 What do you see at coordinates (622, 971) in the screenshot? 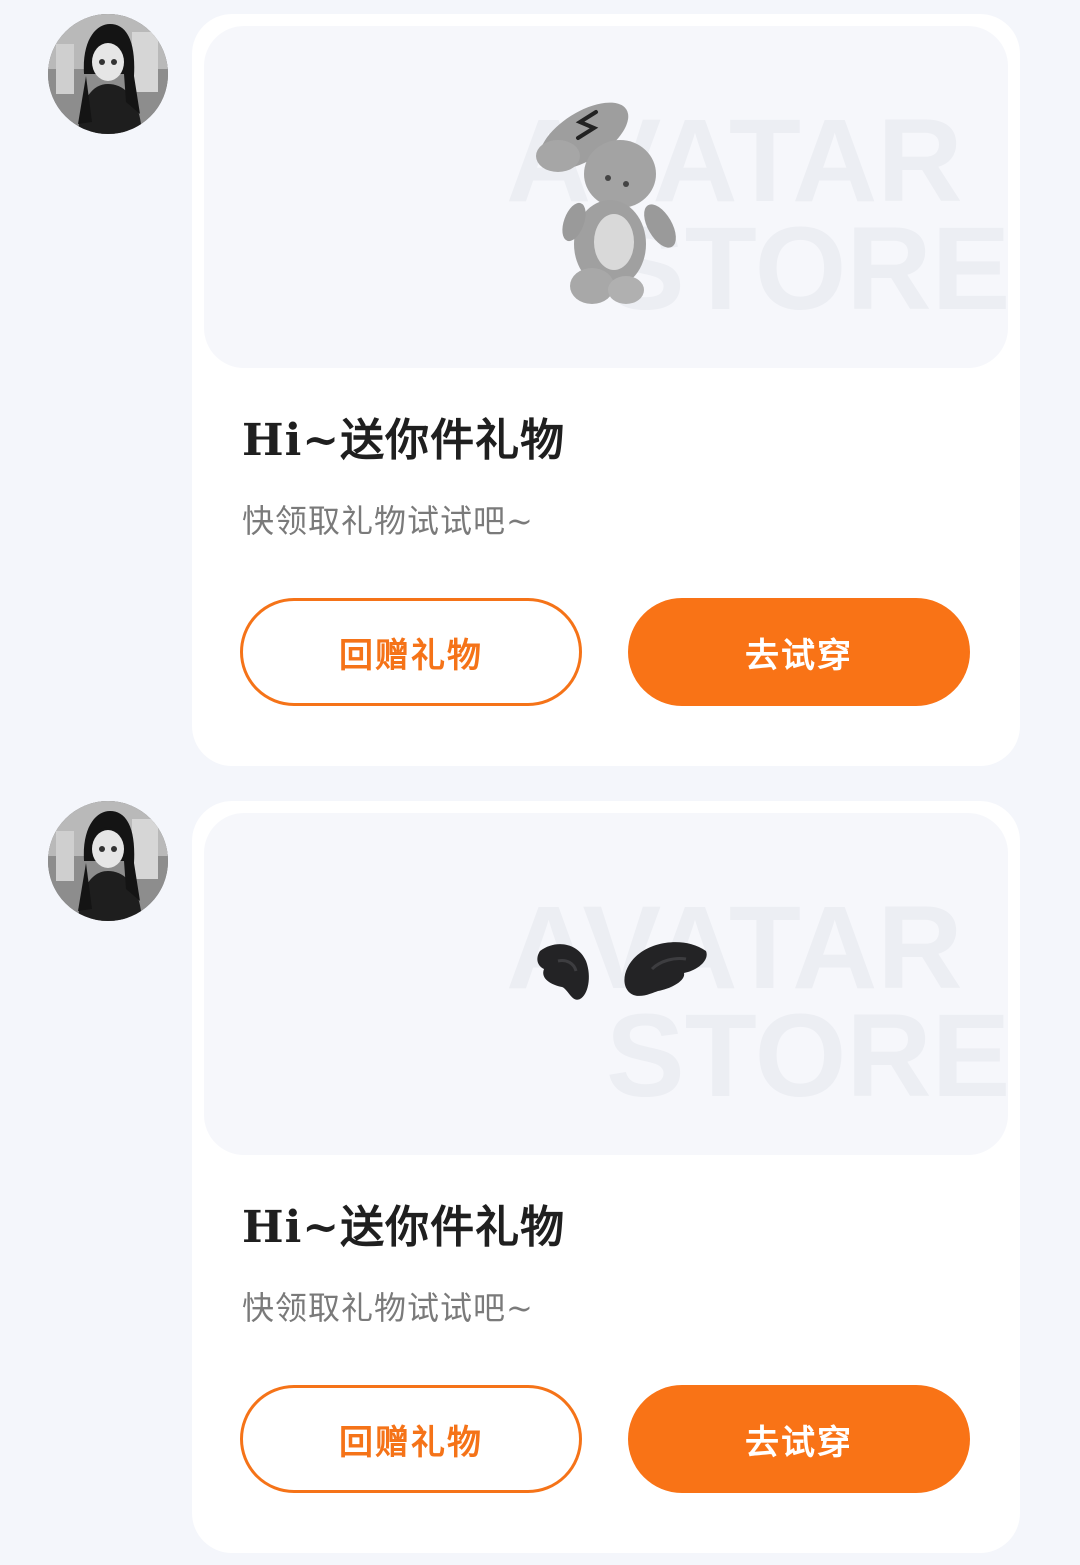
I see `black-wings-icon` at bounding box center [622, 971].